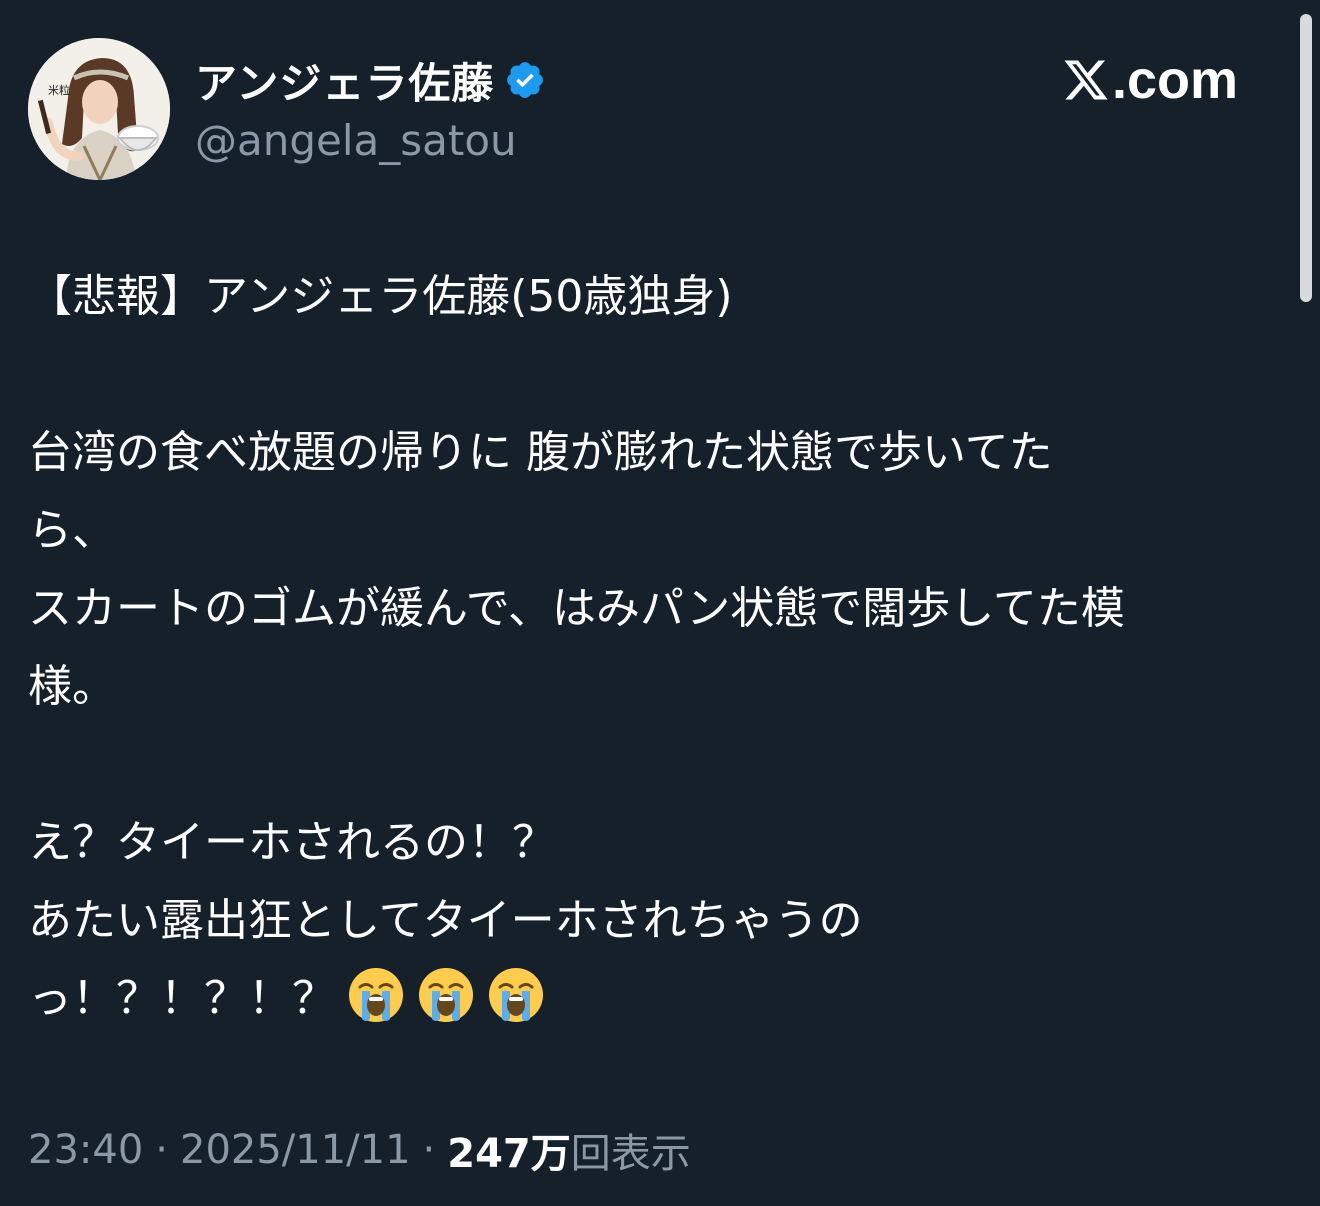 This screenshot has height=1206, width=1320. I want to click on brand-domain: .com, so click(1175, 80).